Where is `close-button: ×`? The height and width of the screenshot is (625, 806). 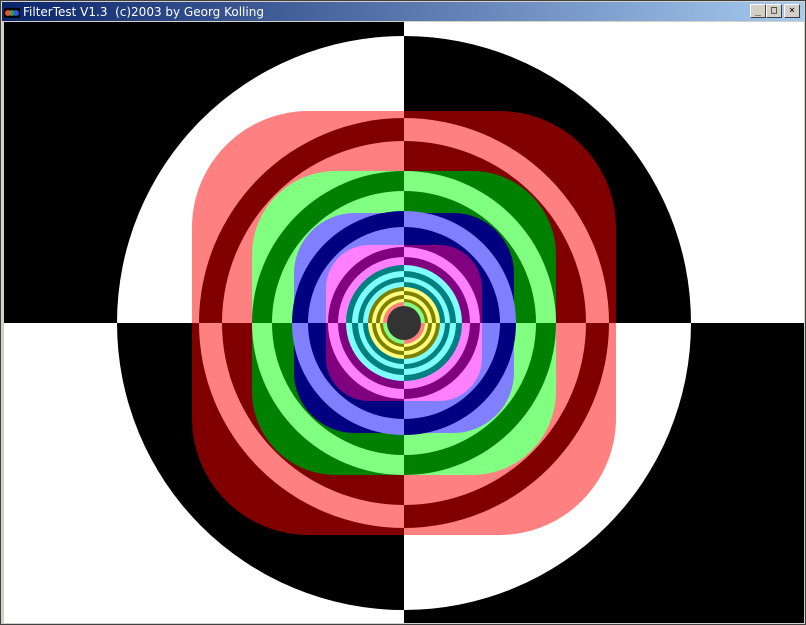 close-button: × is located at coordinates (792, 11).